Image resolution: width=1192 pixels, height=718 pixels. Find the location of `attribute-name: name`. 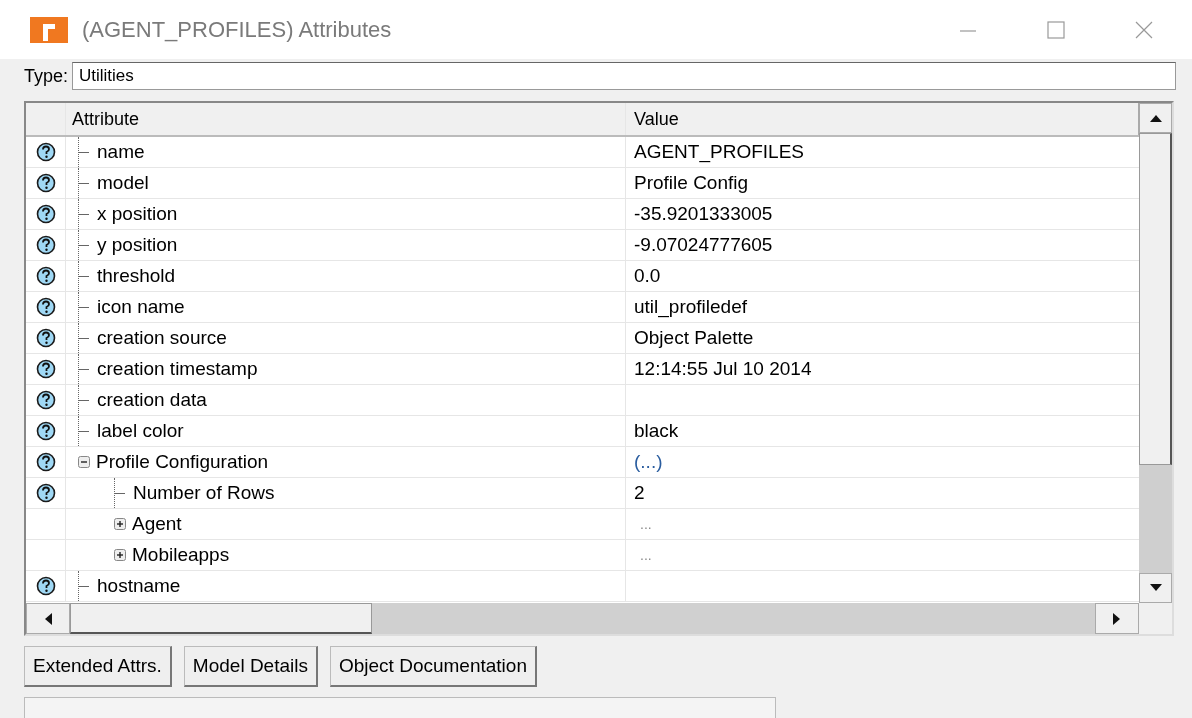

attribute-name: name is located at coordinates (121, 152).